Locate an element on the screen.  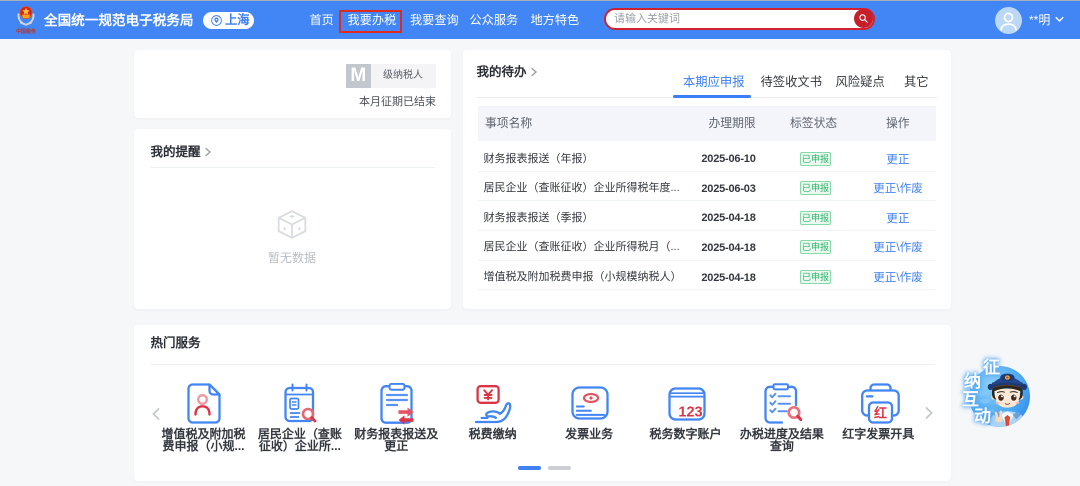
svg-text: 红 is located at coordinates (880, 413).